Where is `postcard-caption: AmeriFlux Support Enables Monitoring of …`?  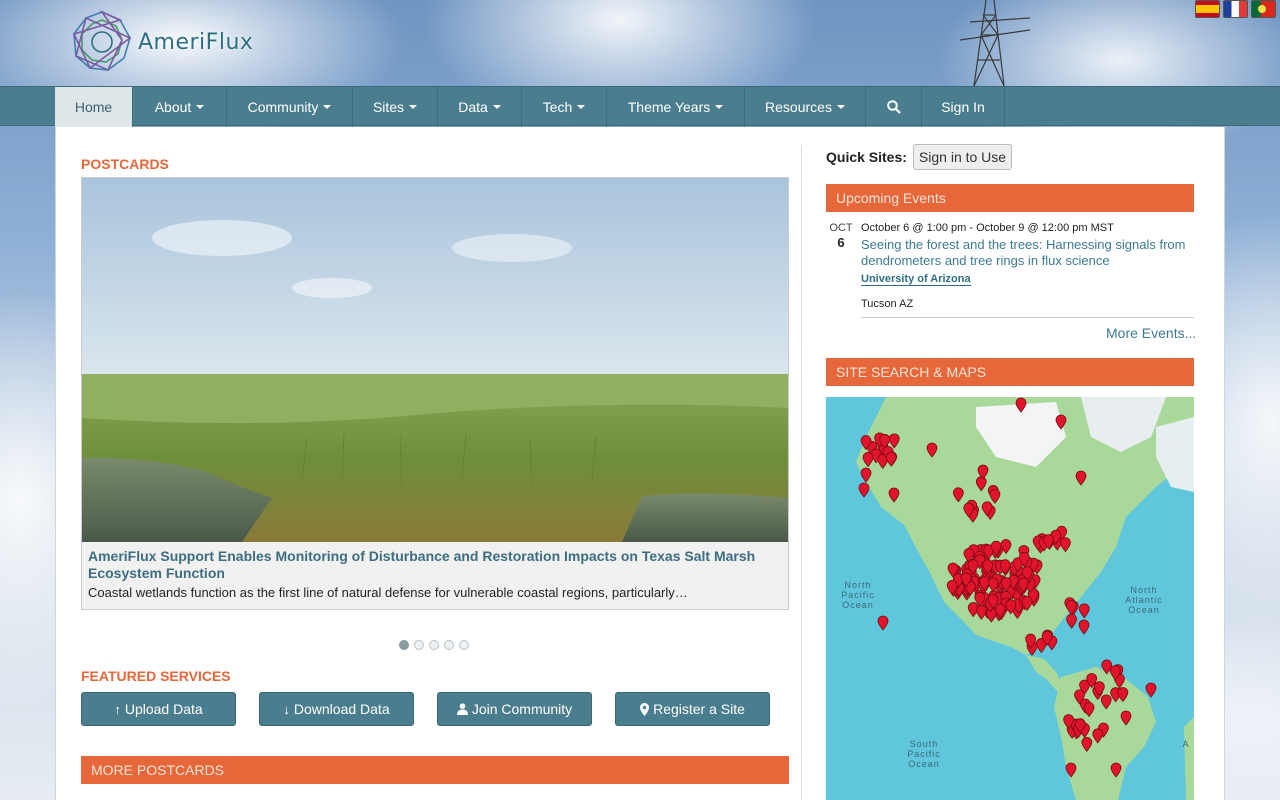 postcard-caption: AmeriFlux Support Enables Monitoring of … is located at coordinates (435, 574).